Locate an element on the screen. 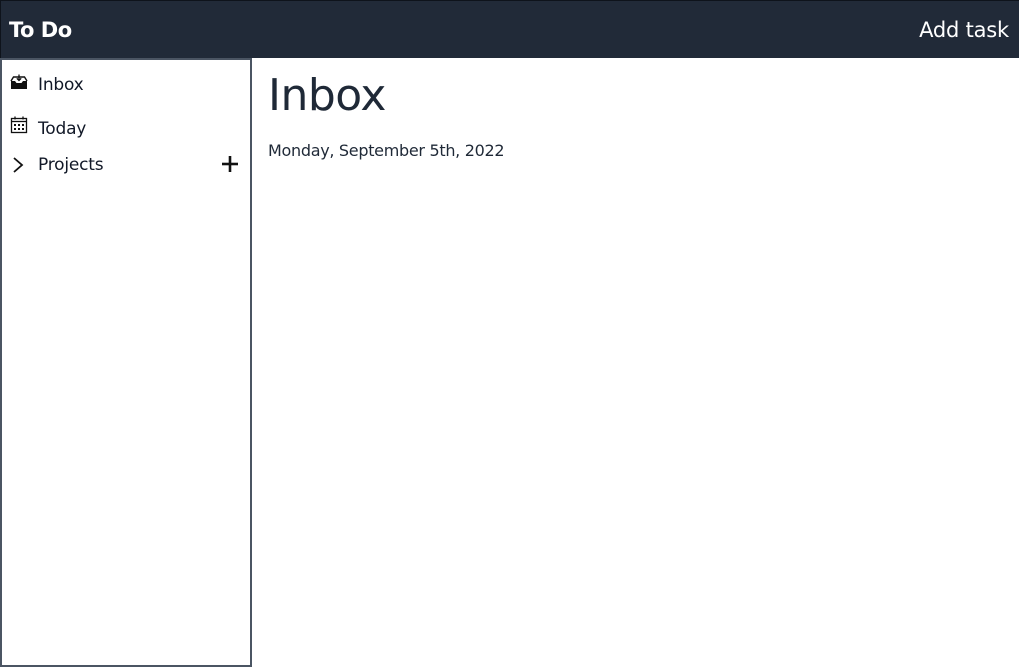  calendar-icon is located at coordinates (19, 125).